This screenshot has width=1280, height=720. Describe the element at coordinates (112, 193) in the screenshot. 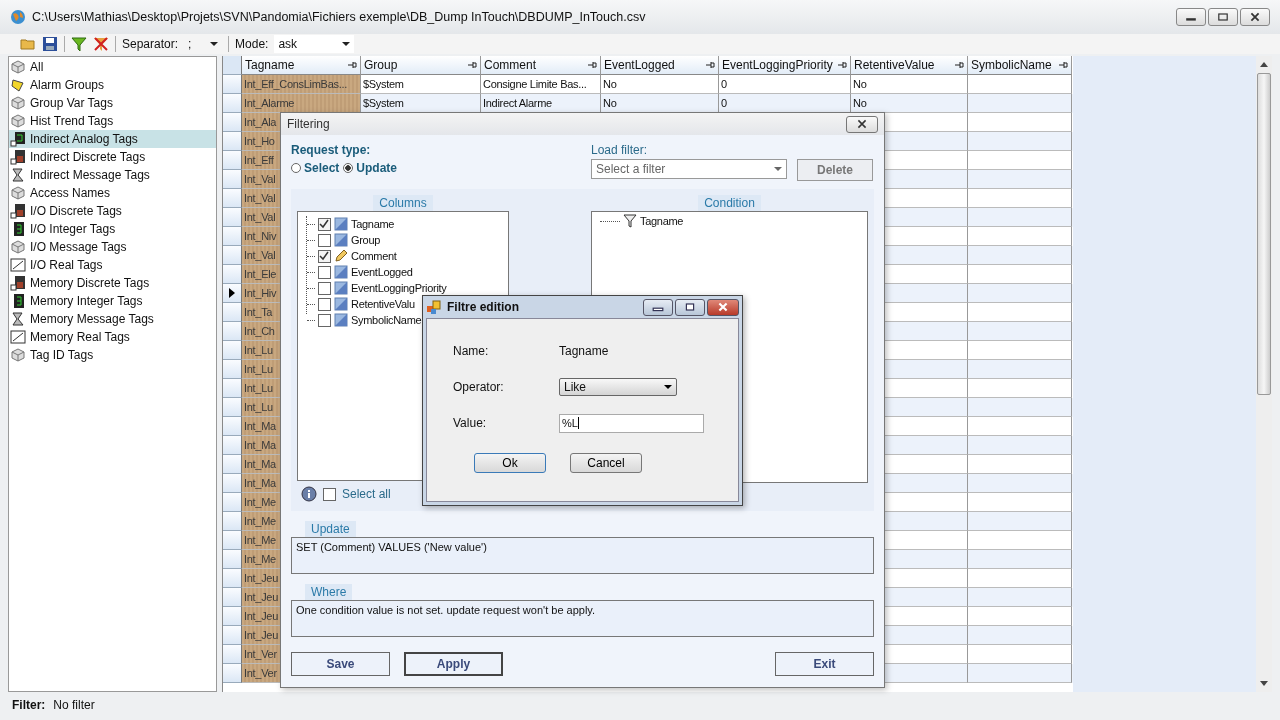

I see `sidebar-item: Access Names` at that location.